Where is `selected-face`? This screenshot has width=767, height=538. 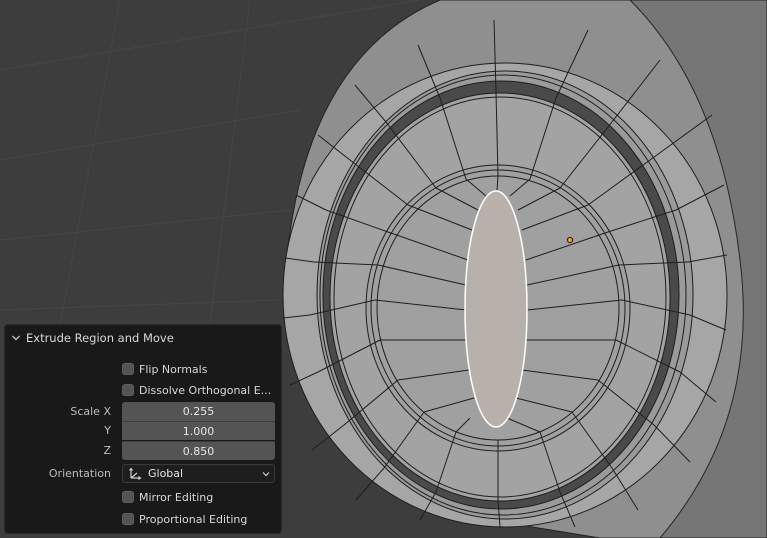
selected-face is located at coordinates (496, 309).